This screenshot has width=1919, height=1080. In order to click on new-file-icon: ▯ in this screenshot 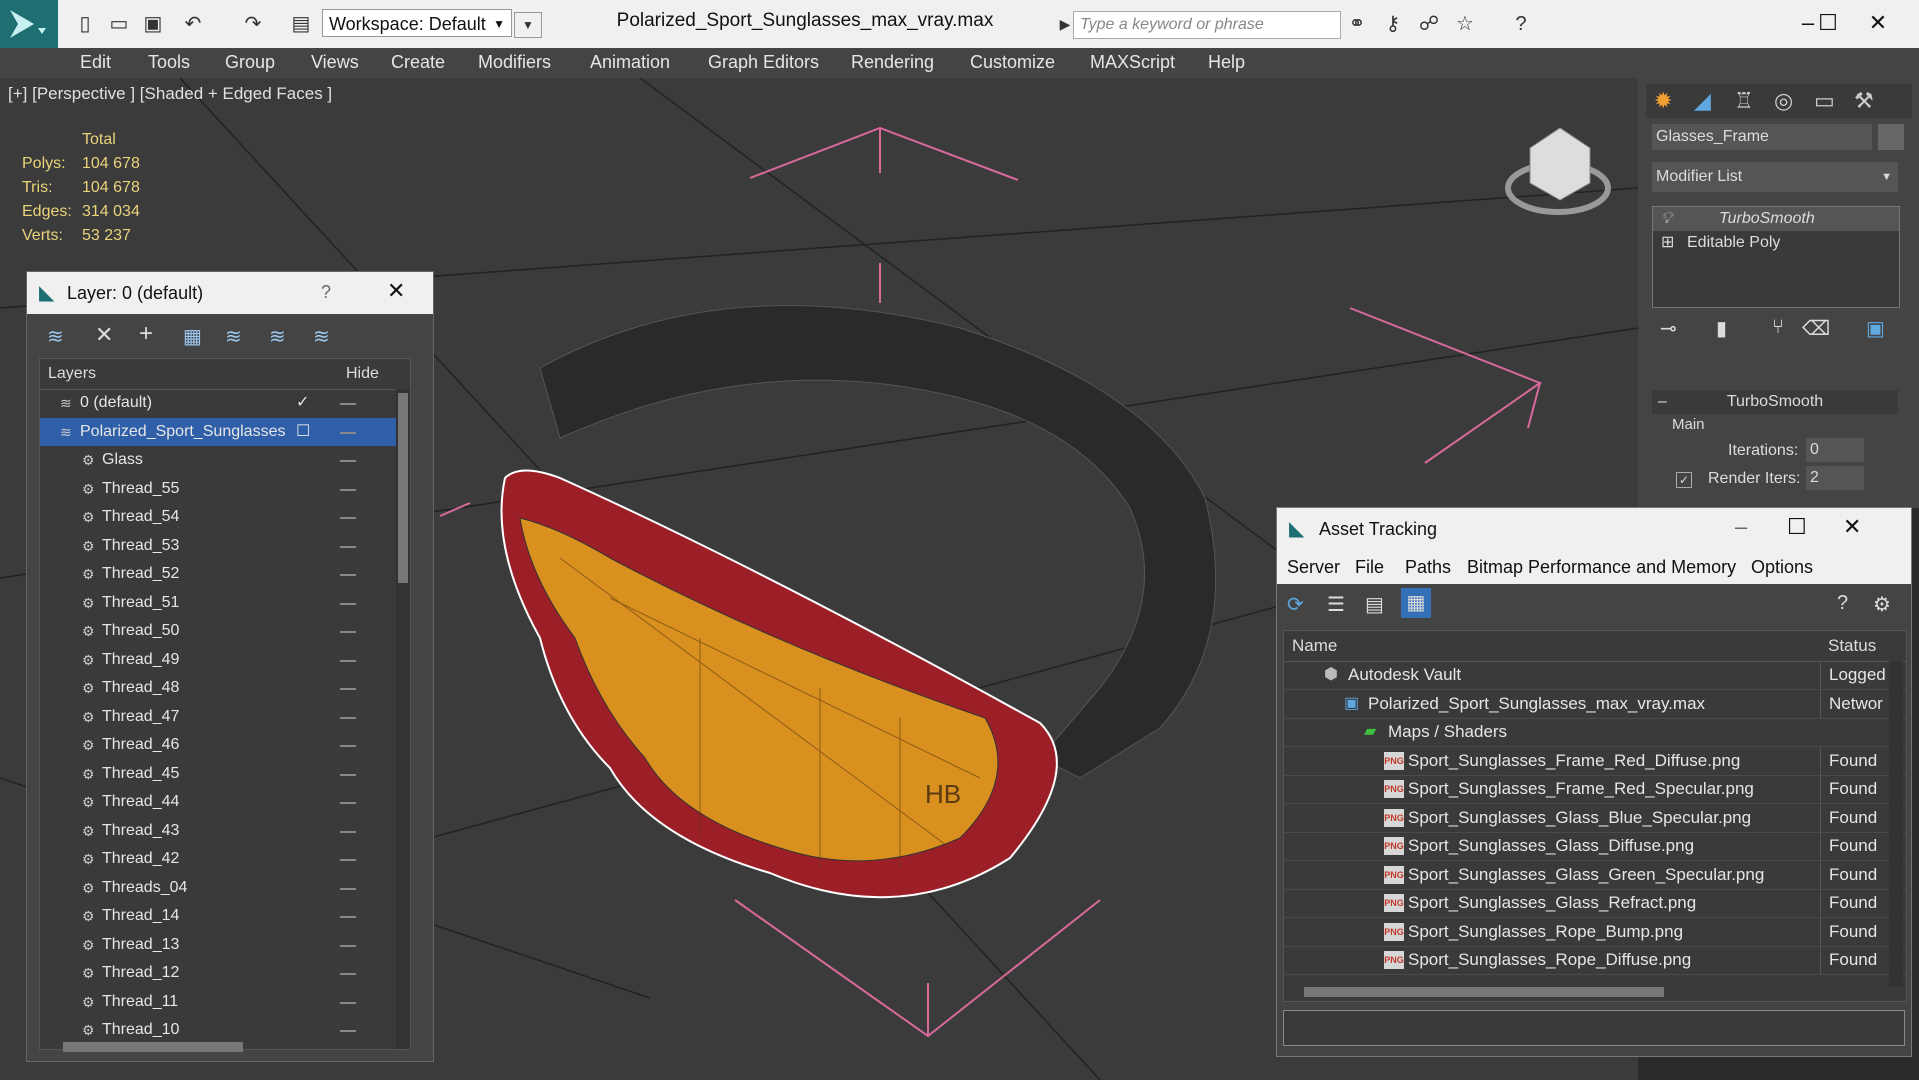, I will do `click(85, 24)`.